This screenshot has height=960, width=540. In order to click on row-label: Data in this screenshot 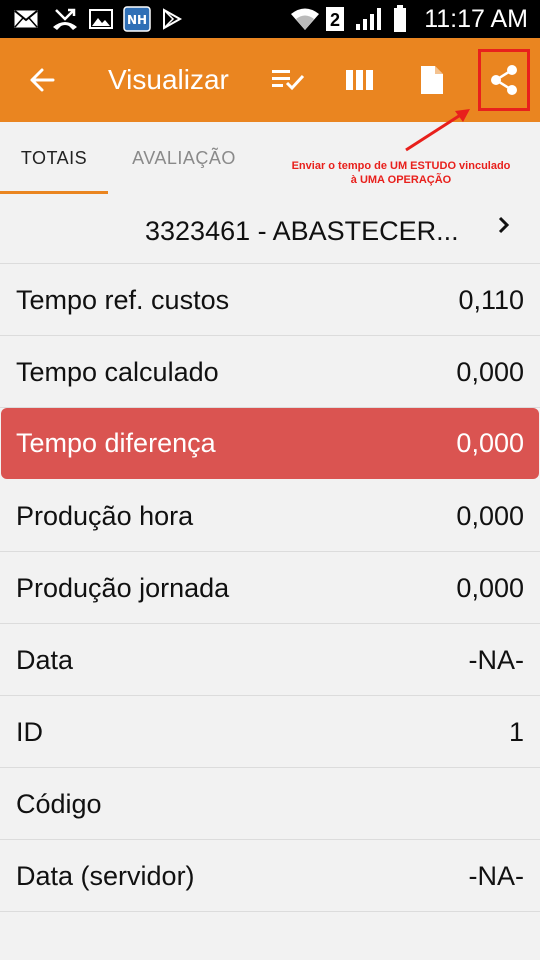, I will do `click(45, 660)`.